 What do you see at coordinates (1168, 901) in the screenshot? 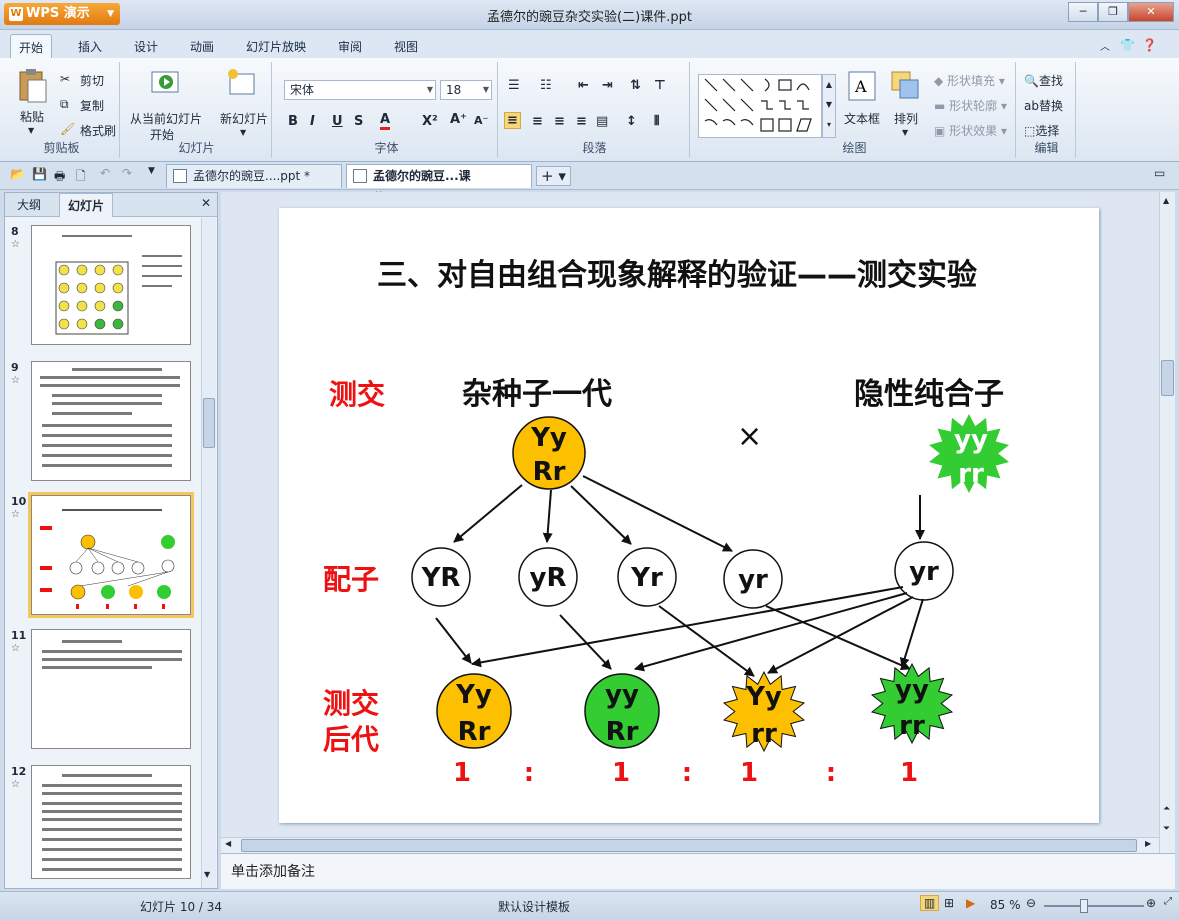
I see `fit-window-icon: ⤢` at bounding box center [1168, 901].